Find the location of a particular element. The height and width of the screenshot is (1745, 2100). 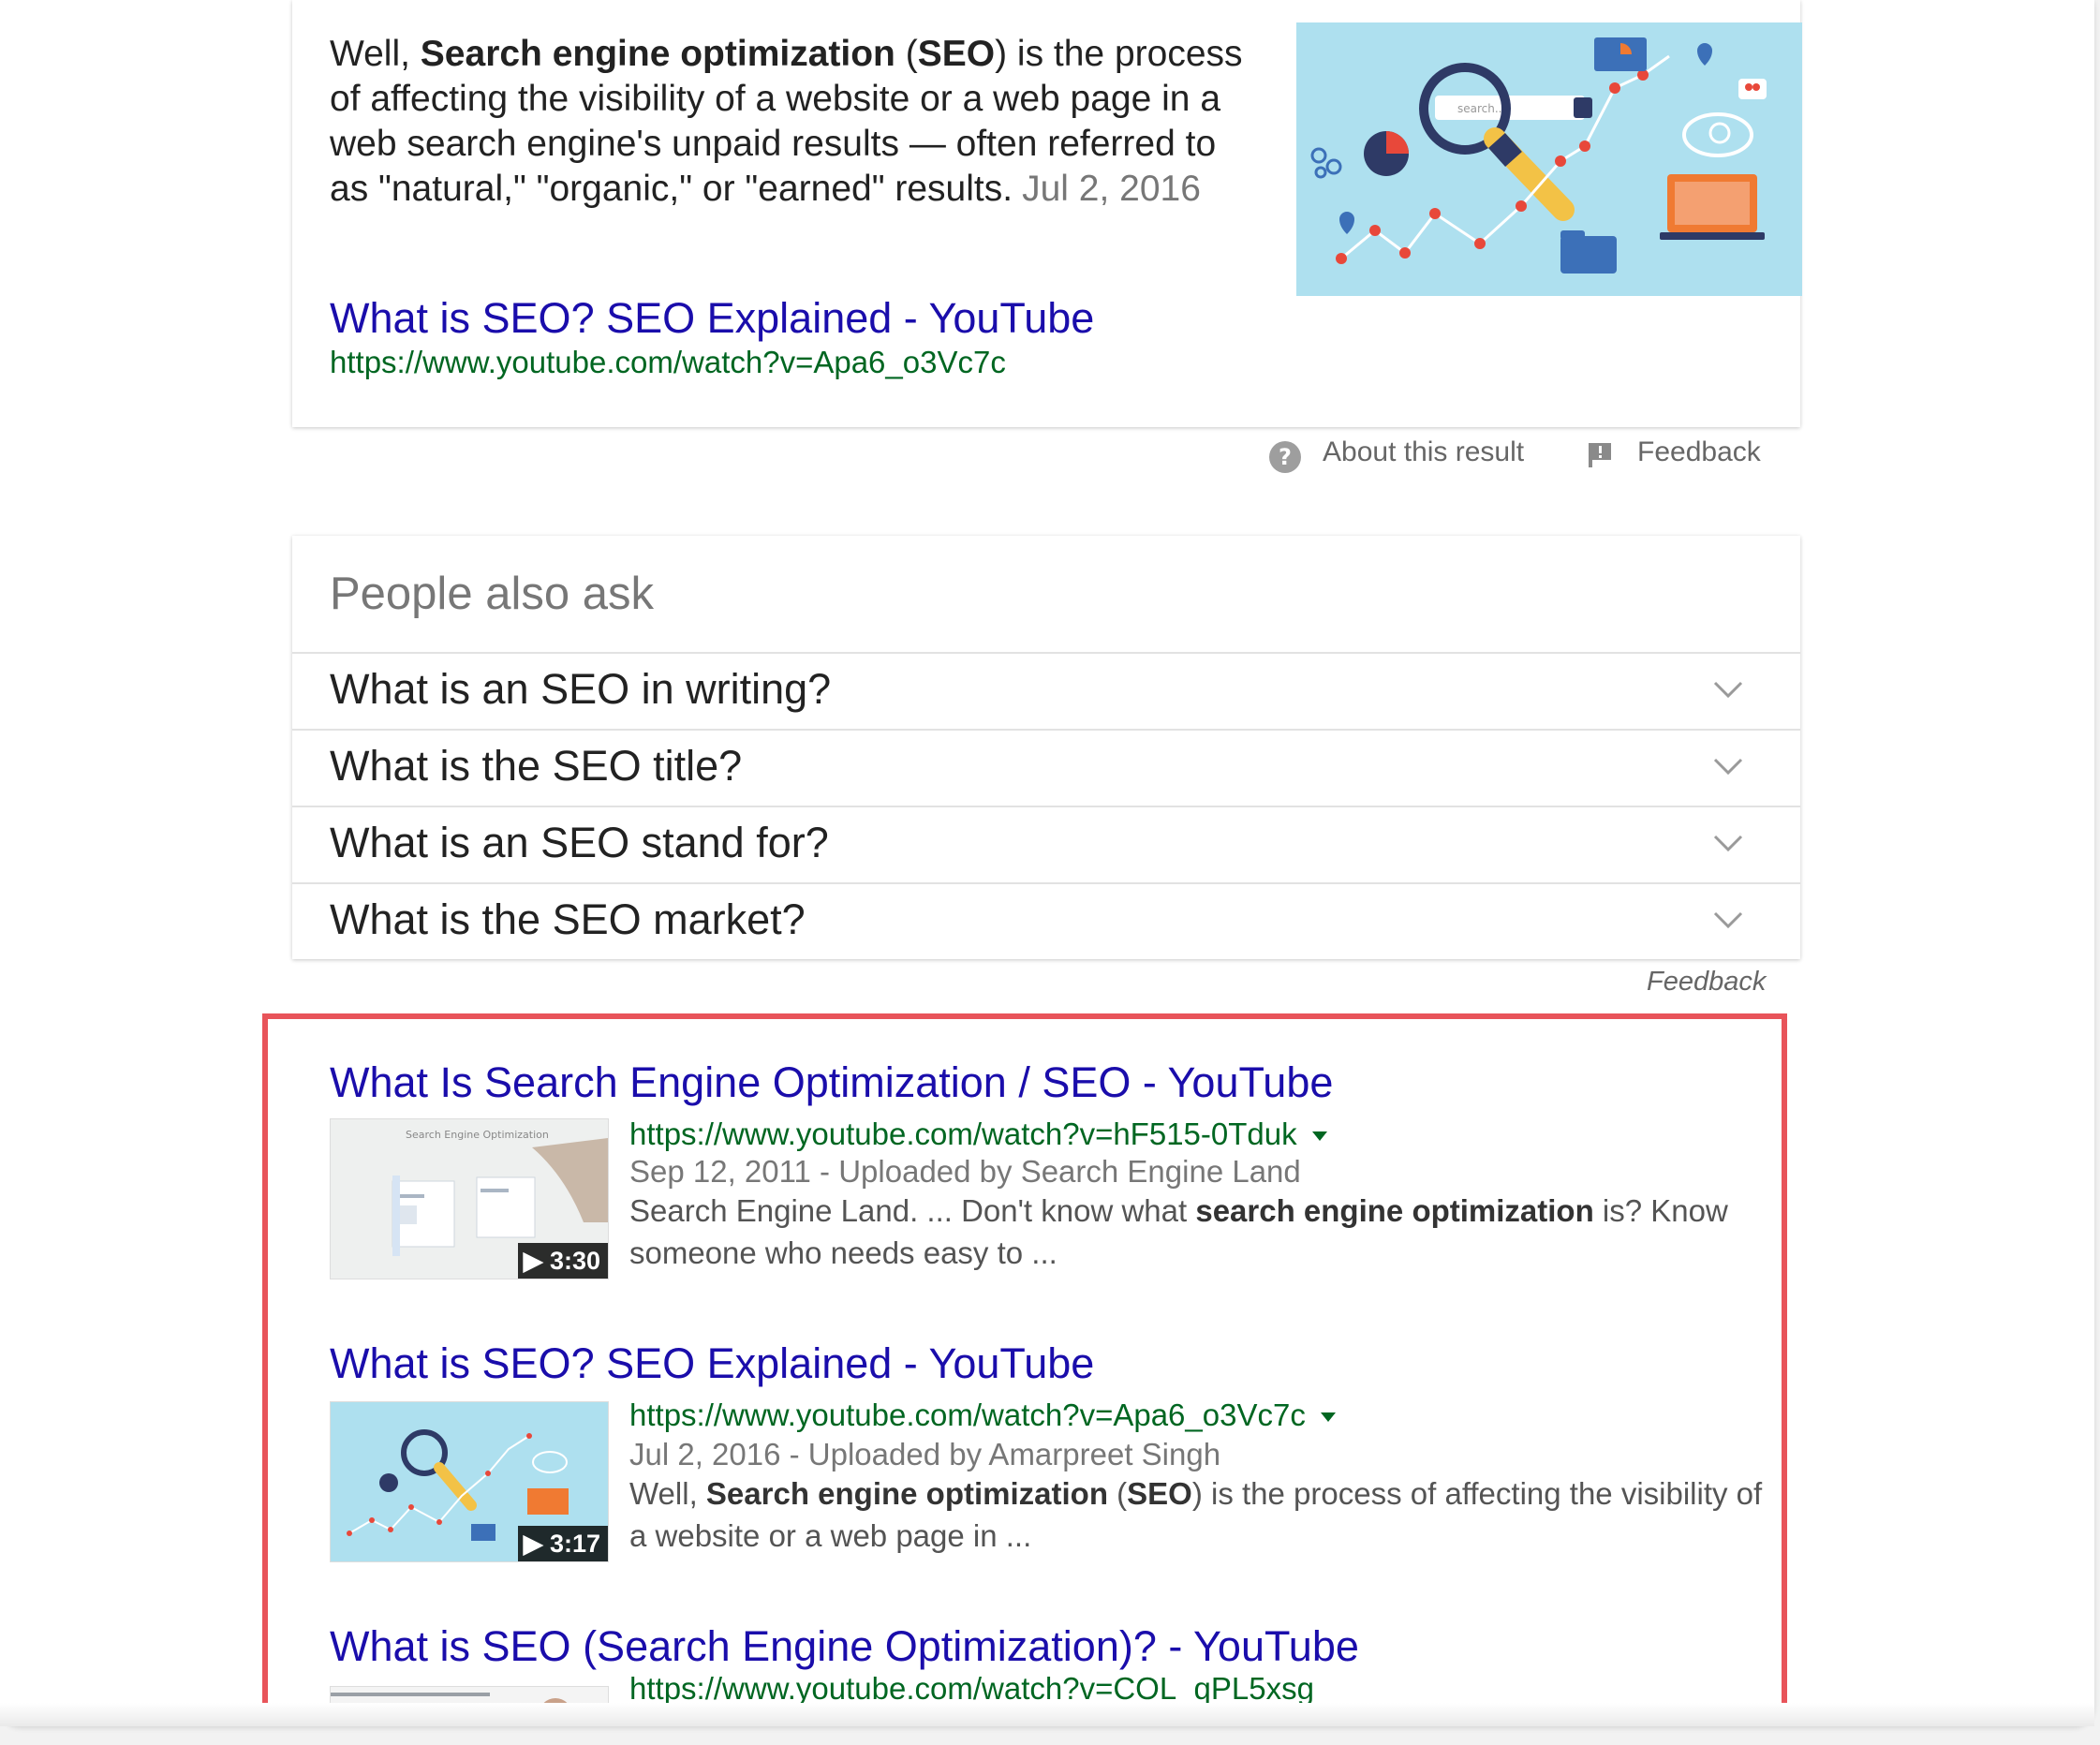

paa-question: What is an SEO stand for? is located at coordinates (1046, 845).